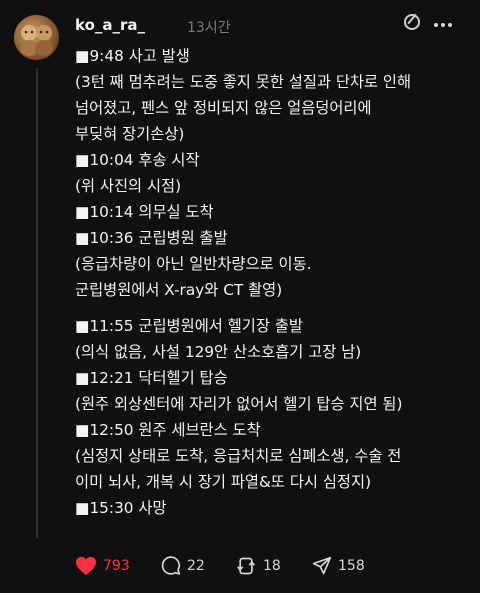 The height and width of the screenshot is (593, 480). What do you see at coordinates (183, 566) in the screenshot?
I see `comment-button: 22` at bounding box center [183, 566].